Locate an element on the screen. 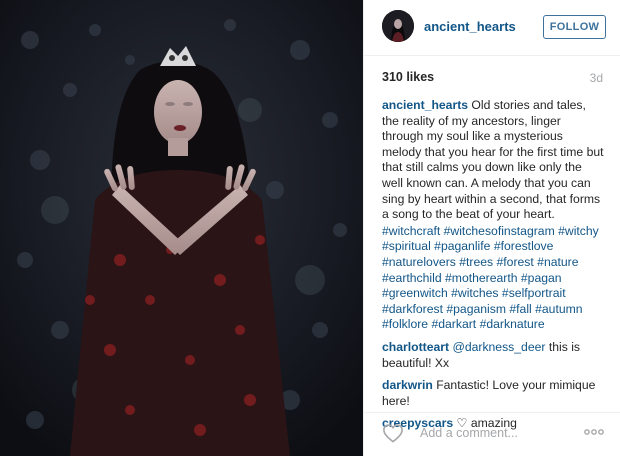 The width and height of the screenshot is (620, 456). hashtag-link: #earthchild is located at coordinates (412, 278).